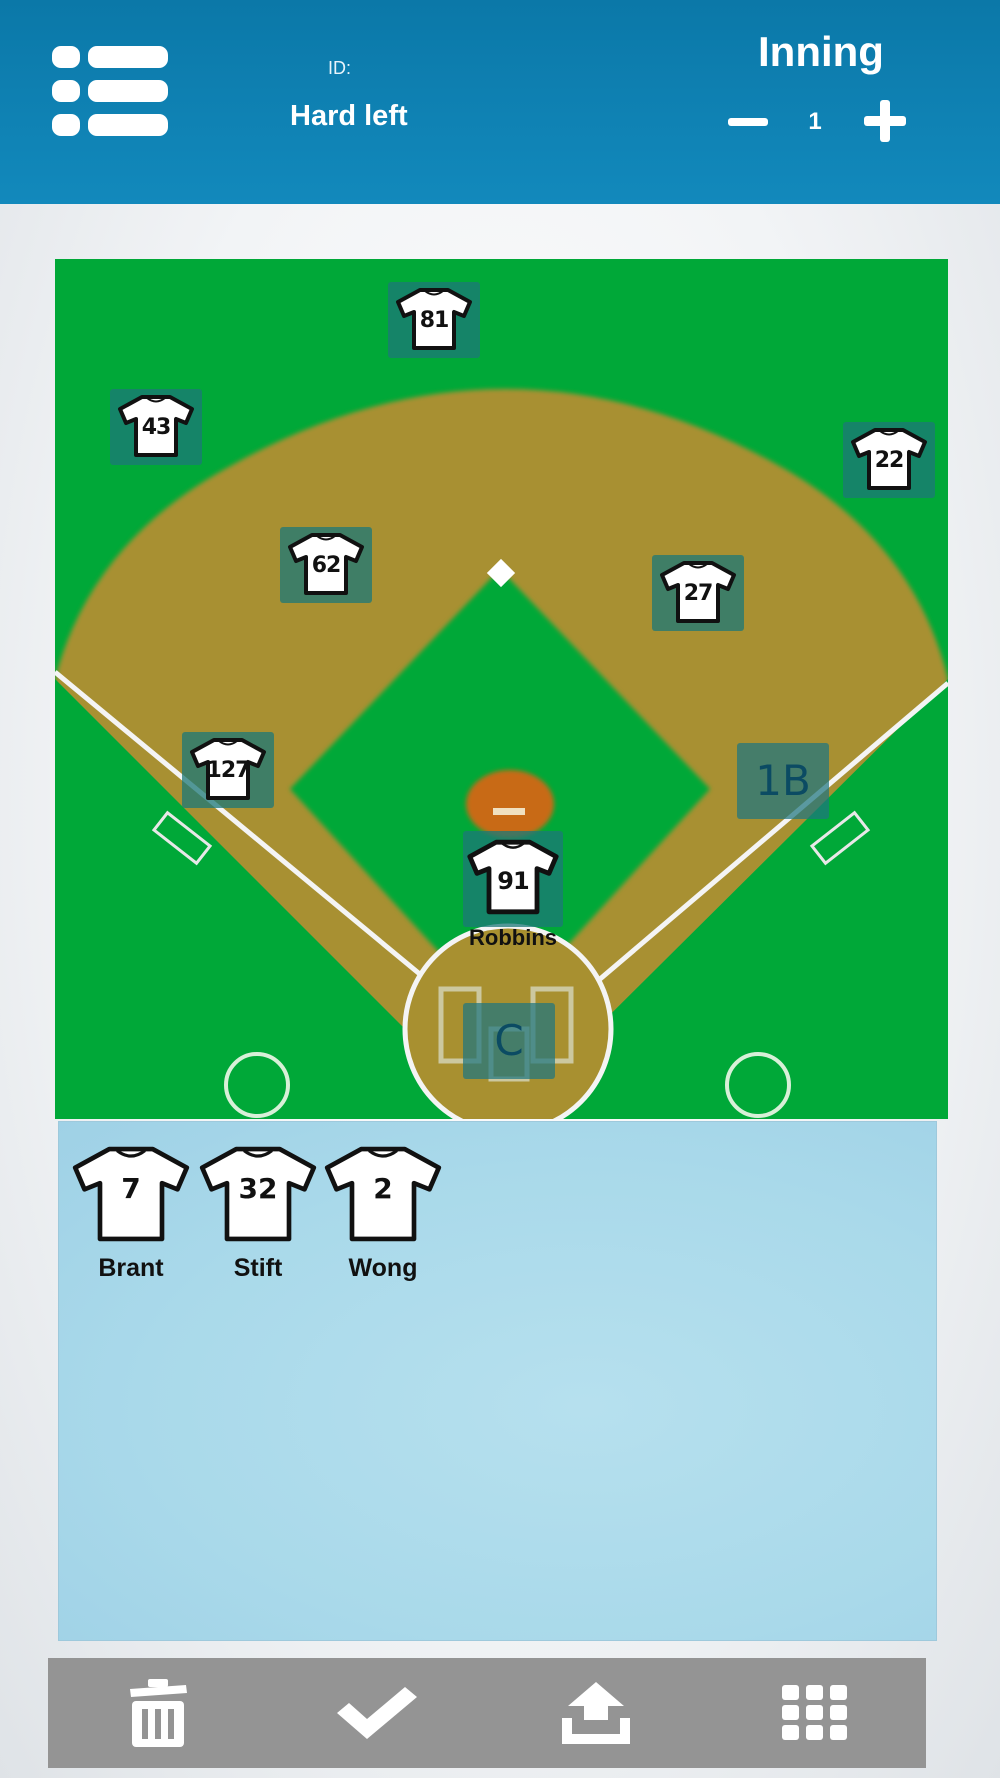 The width and height of the screenshot is (1000, 1778). I want to click on position-1b: 1B, so click(783, 781).